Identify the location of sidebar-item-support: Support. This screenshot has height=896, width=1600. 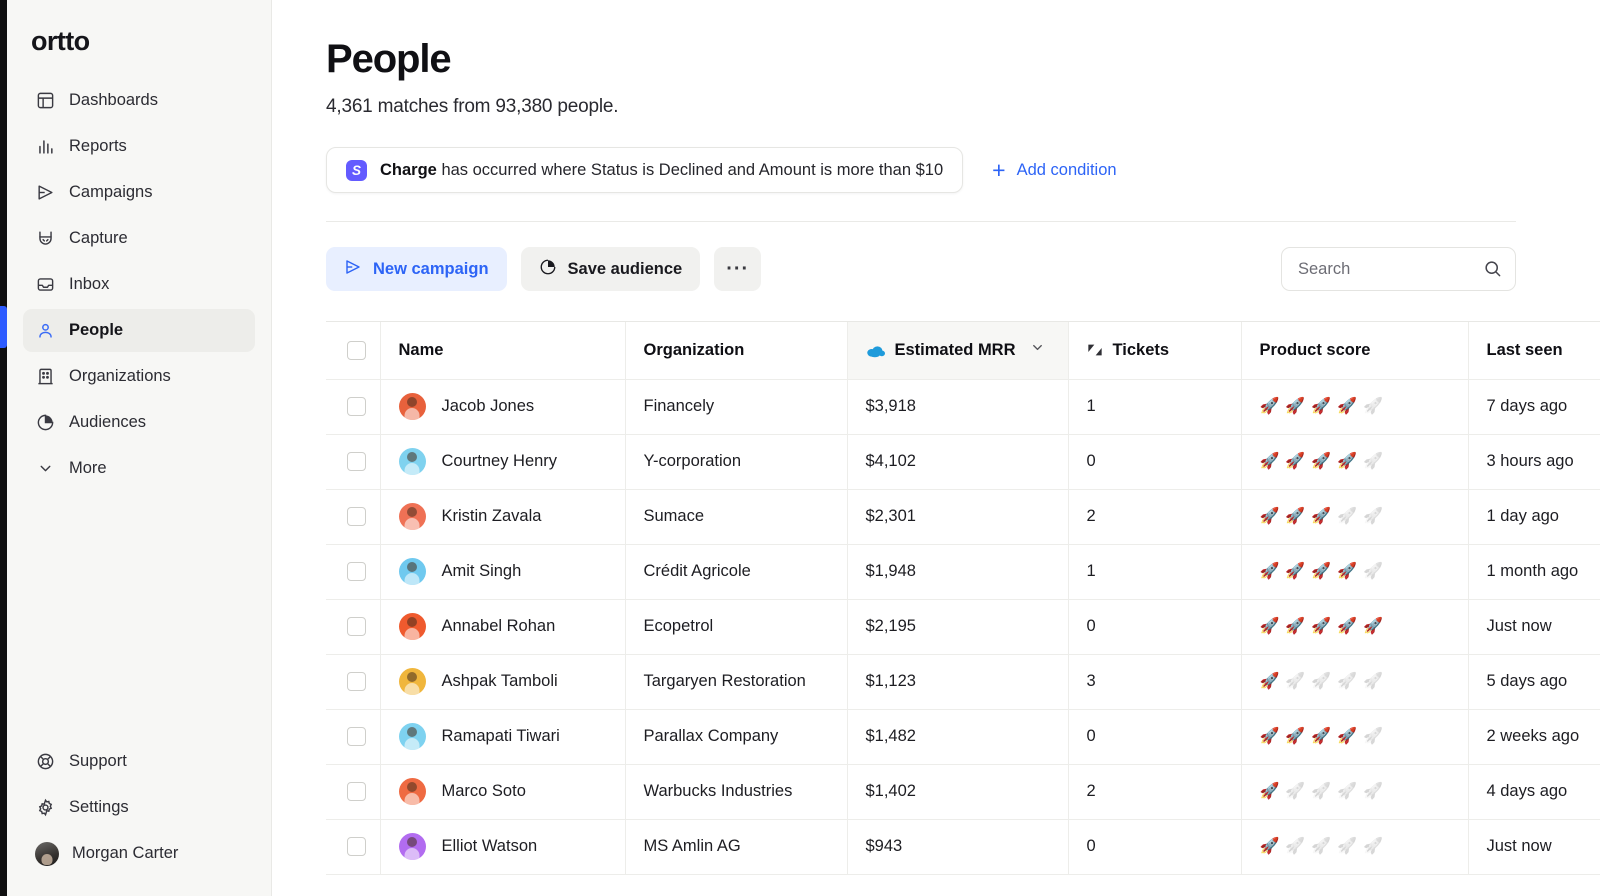
(139, 761).